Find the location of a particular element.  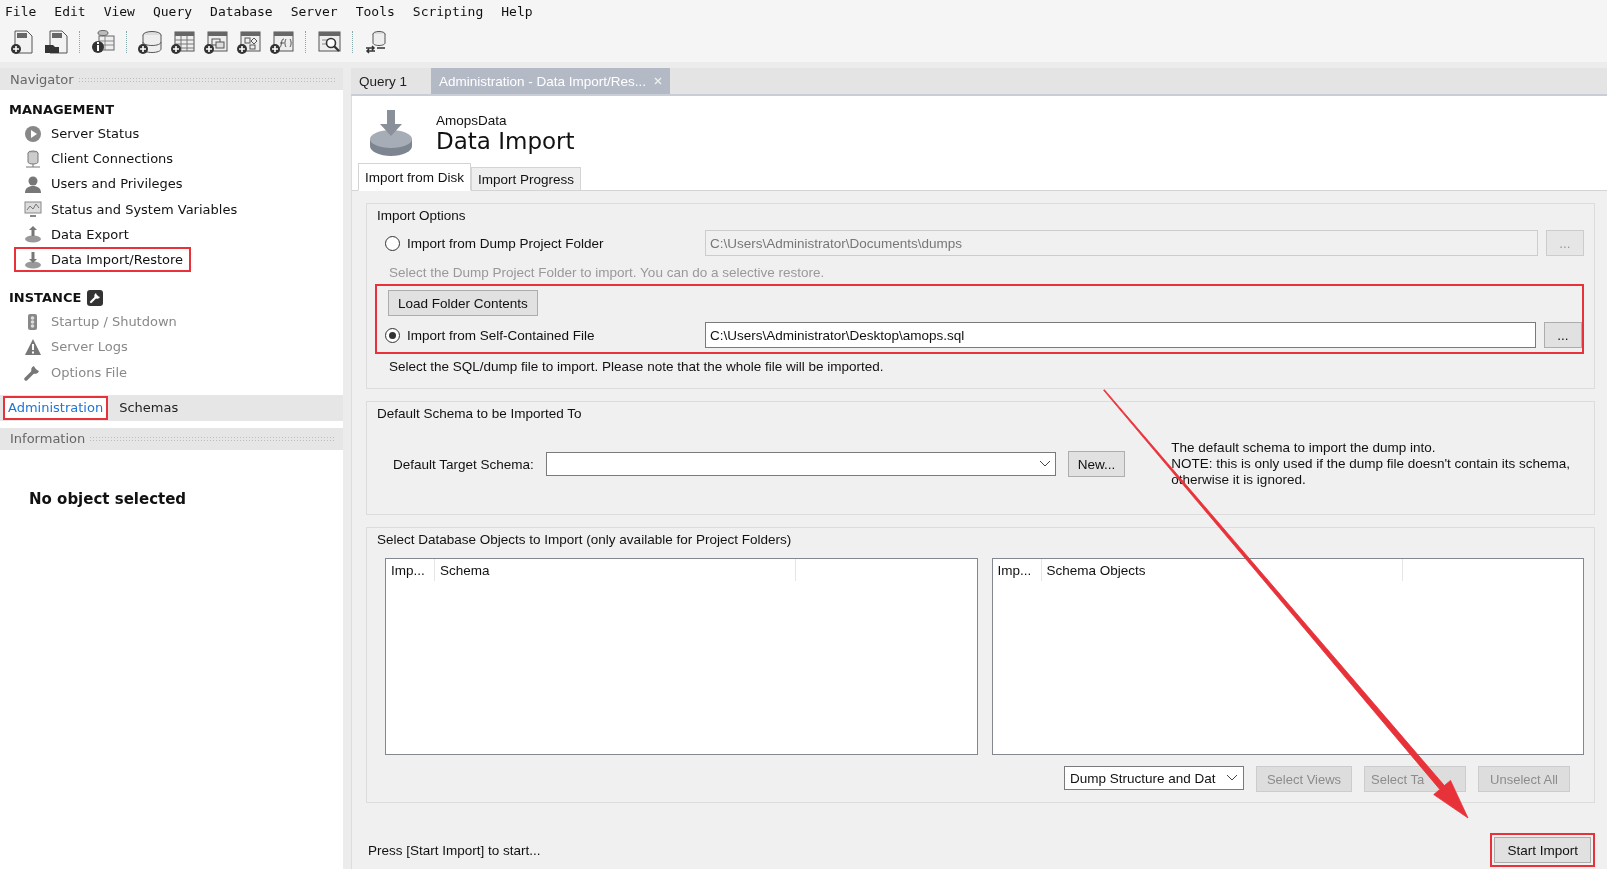

panel-tab: Administration is located at coordinates (56, 407).